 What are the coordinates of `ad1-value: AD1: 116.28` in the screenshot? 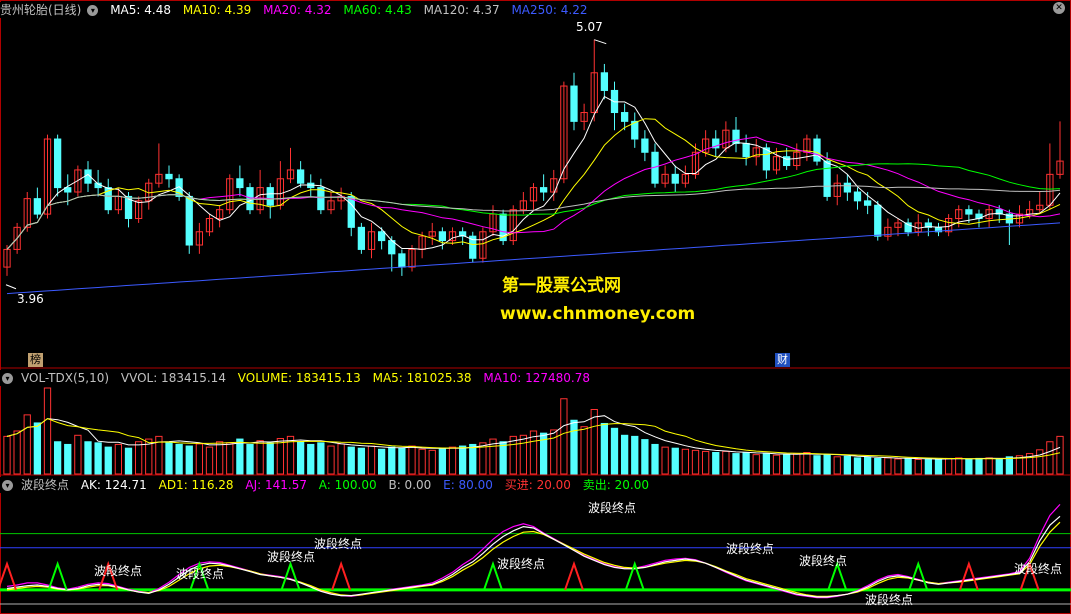 It's located at (196, 485).